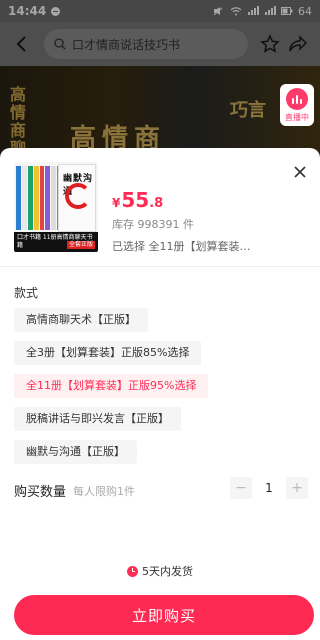  Describe the element at coordinates (80, 245) in the screenshot. I see `thumb-tag: 全套正版` at that location.